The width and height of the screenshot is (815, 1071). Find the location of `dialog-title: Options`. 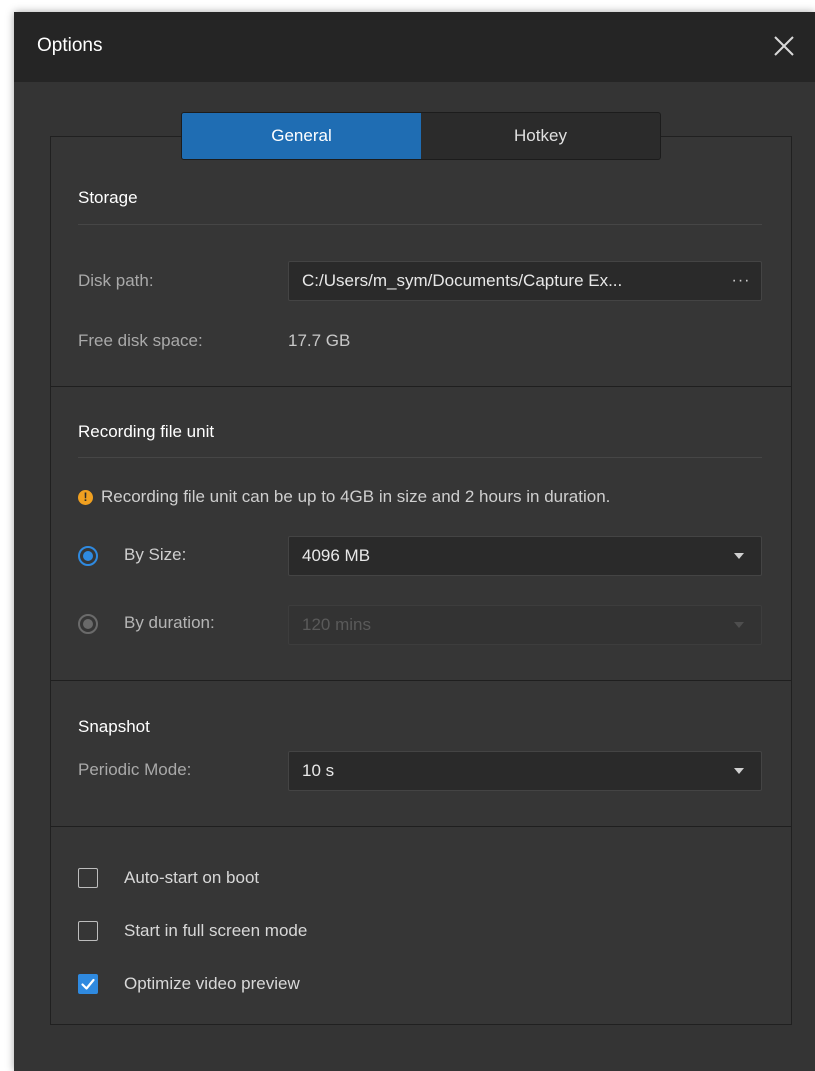

dialog-title: Options is located at coordinates (70, 45).